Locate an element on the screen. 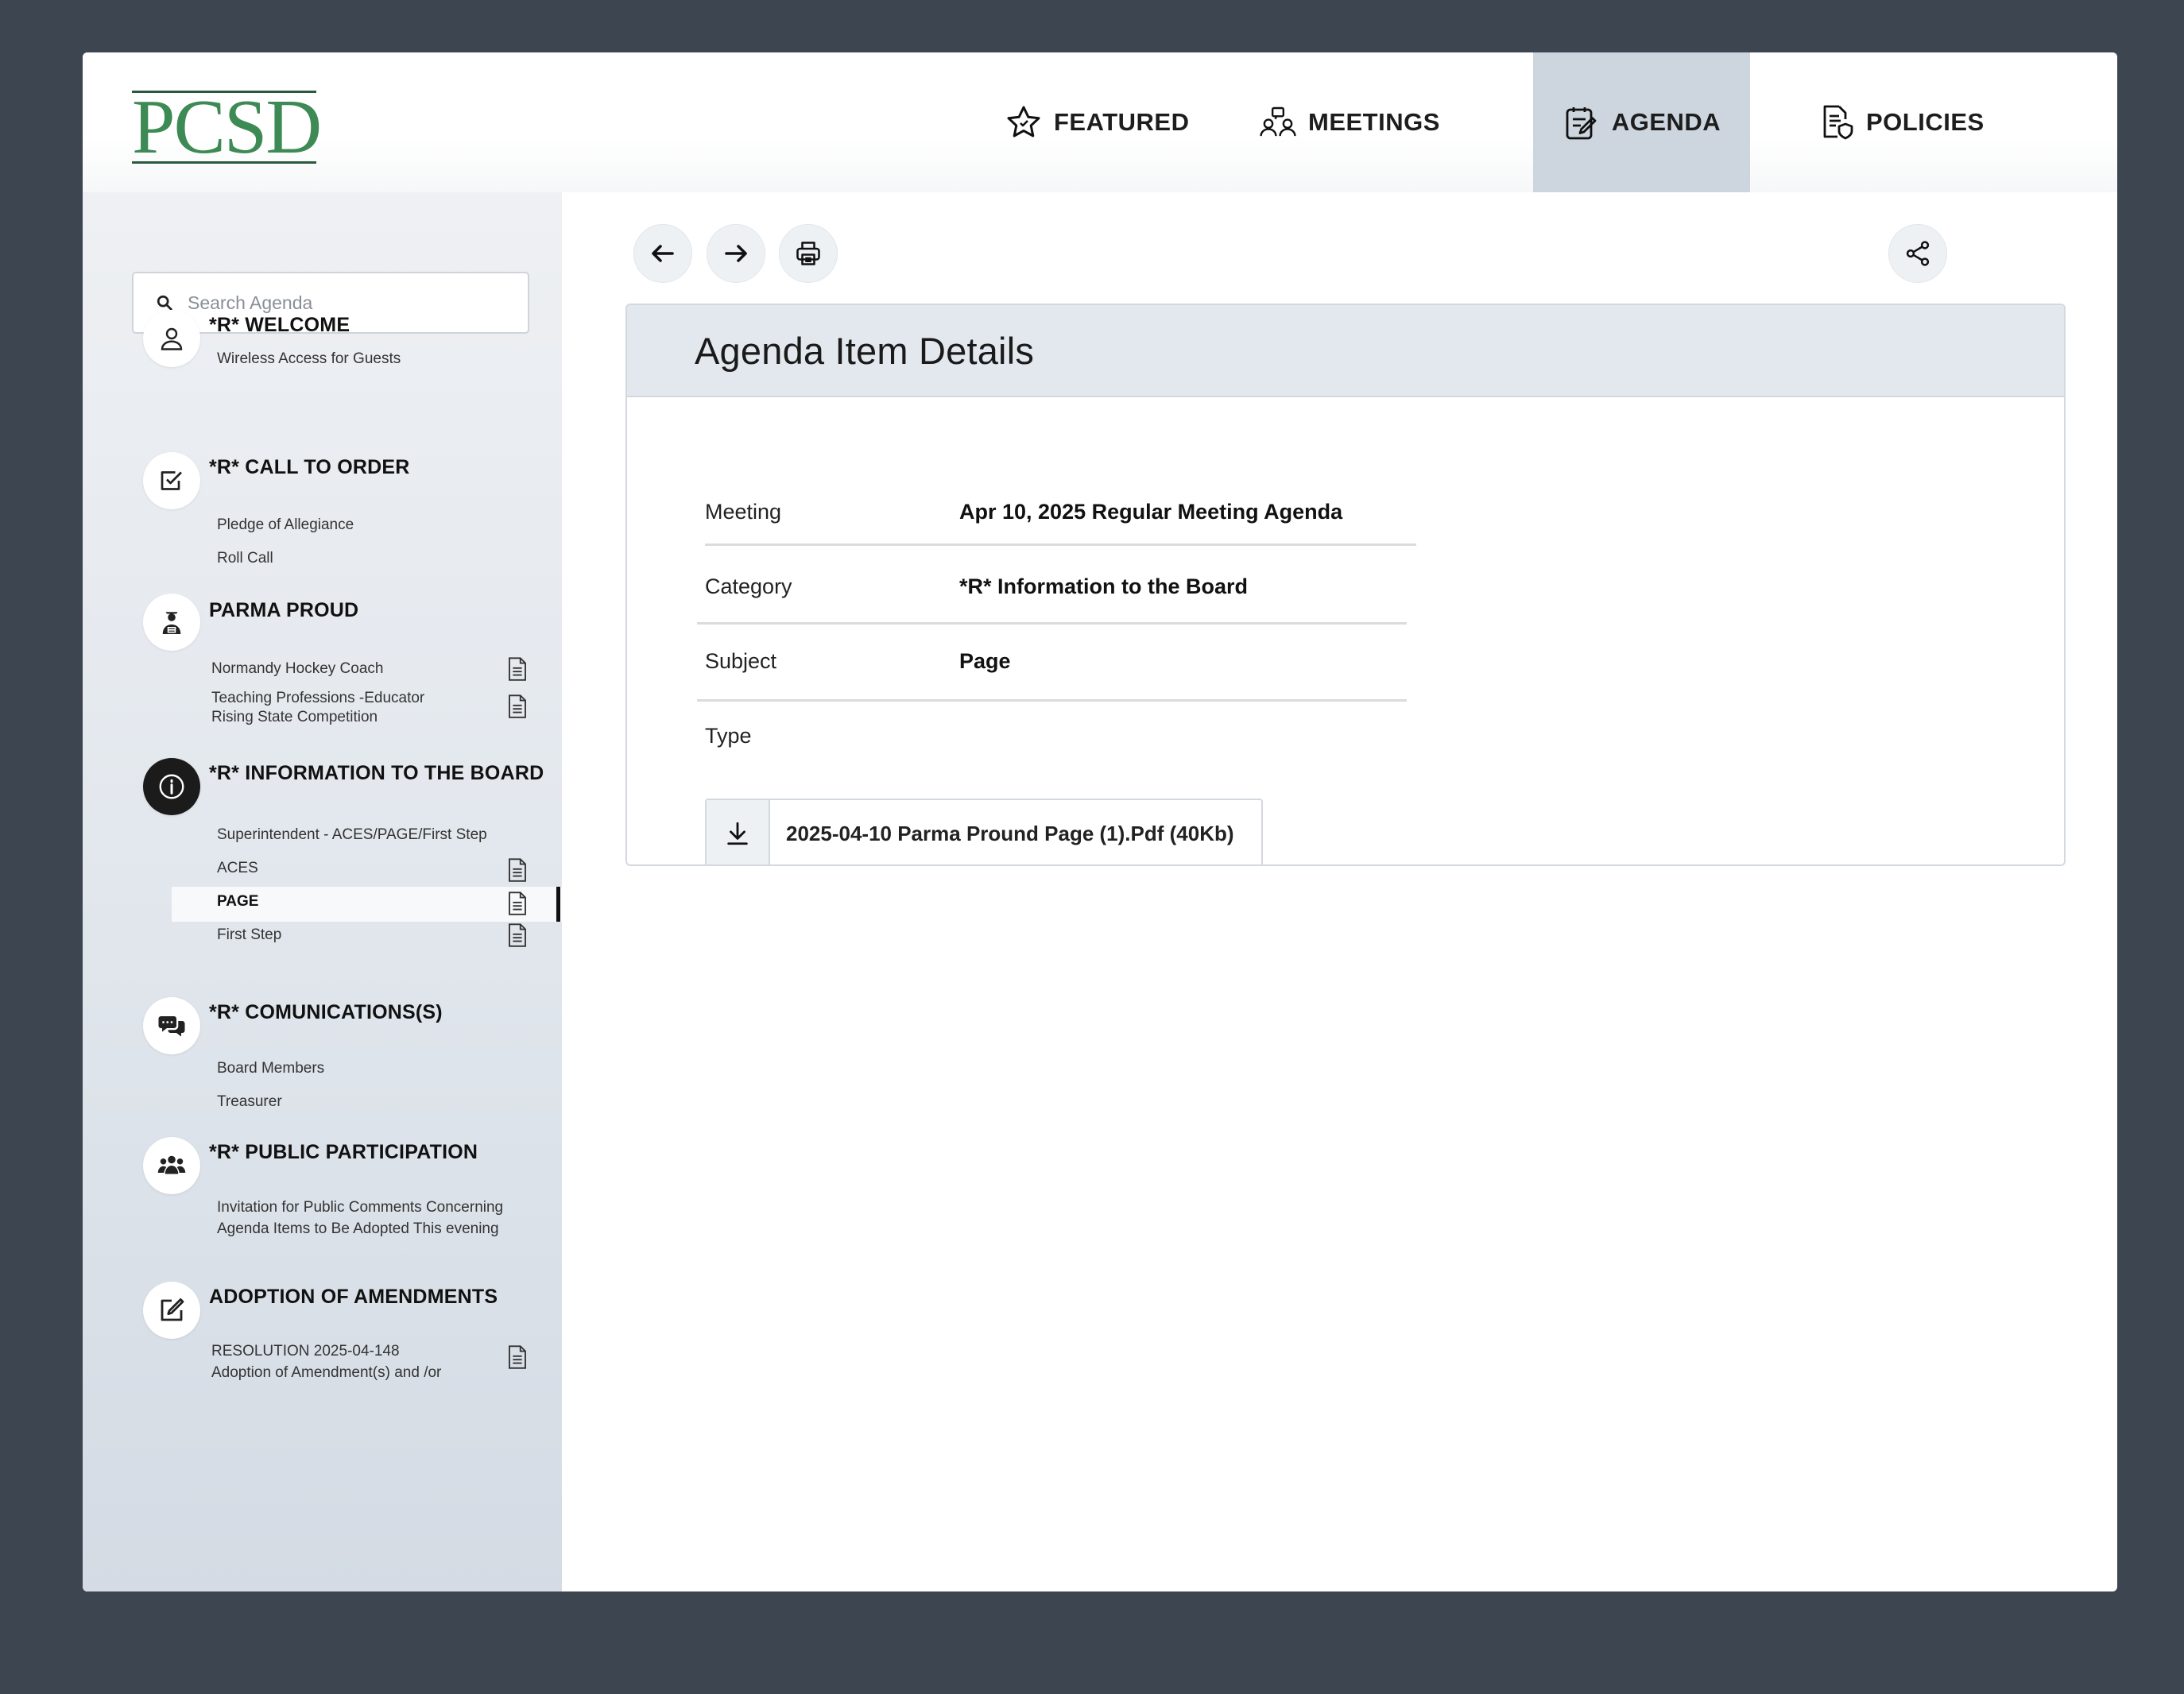  nav-featured: FEATURED is located at coordinates (1096, 122).